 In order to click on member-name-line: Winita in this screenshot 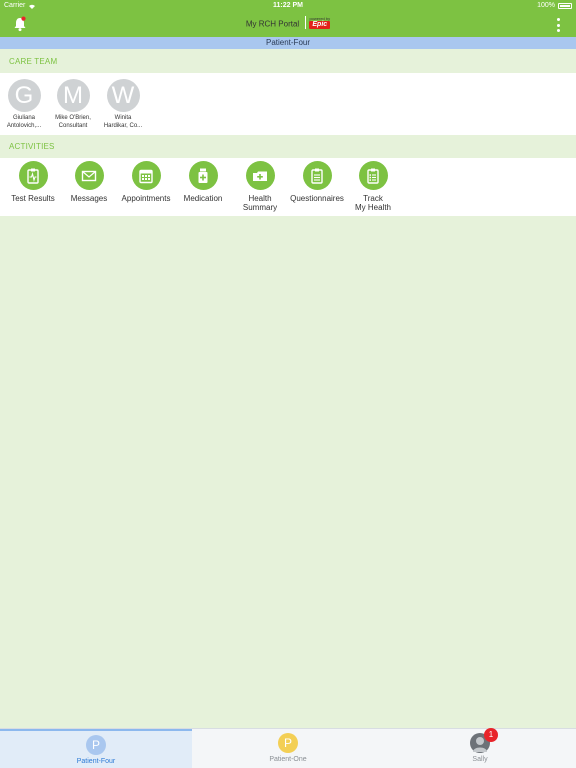, I will do `click(123, 118)`.